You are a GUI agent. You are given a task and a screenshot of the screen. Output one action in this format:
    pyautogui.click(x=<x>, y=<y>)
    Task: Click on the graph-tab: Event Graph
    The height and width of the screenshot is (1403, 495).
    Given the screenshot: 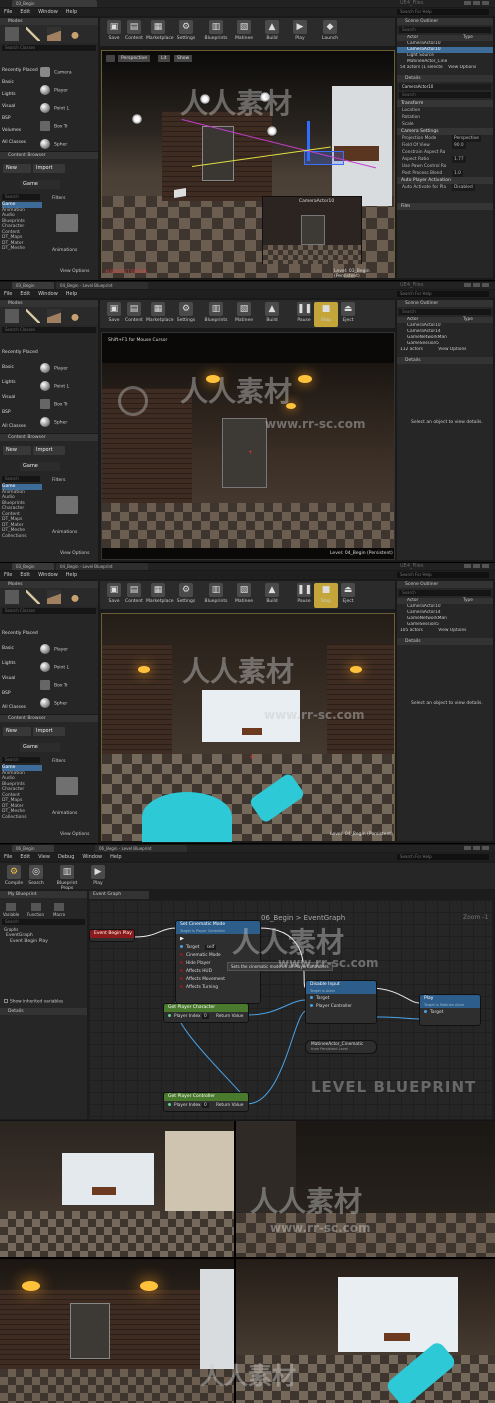 What is the action you would take?
    pyautogui.click(x=119, y=895)
    